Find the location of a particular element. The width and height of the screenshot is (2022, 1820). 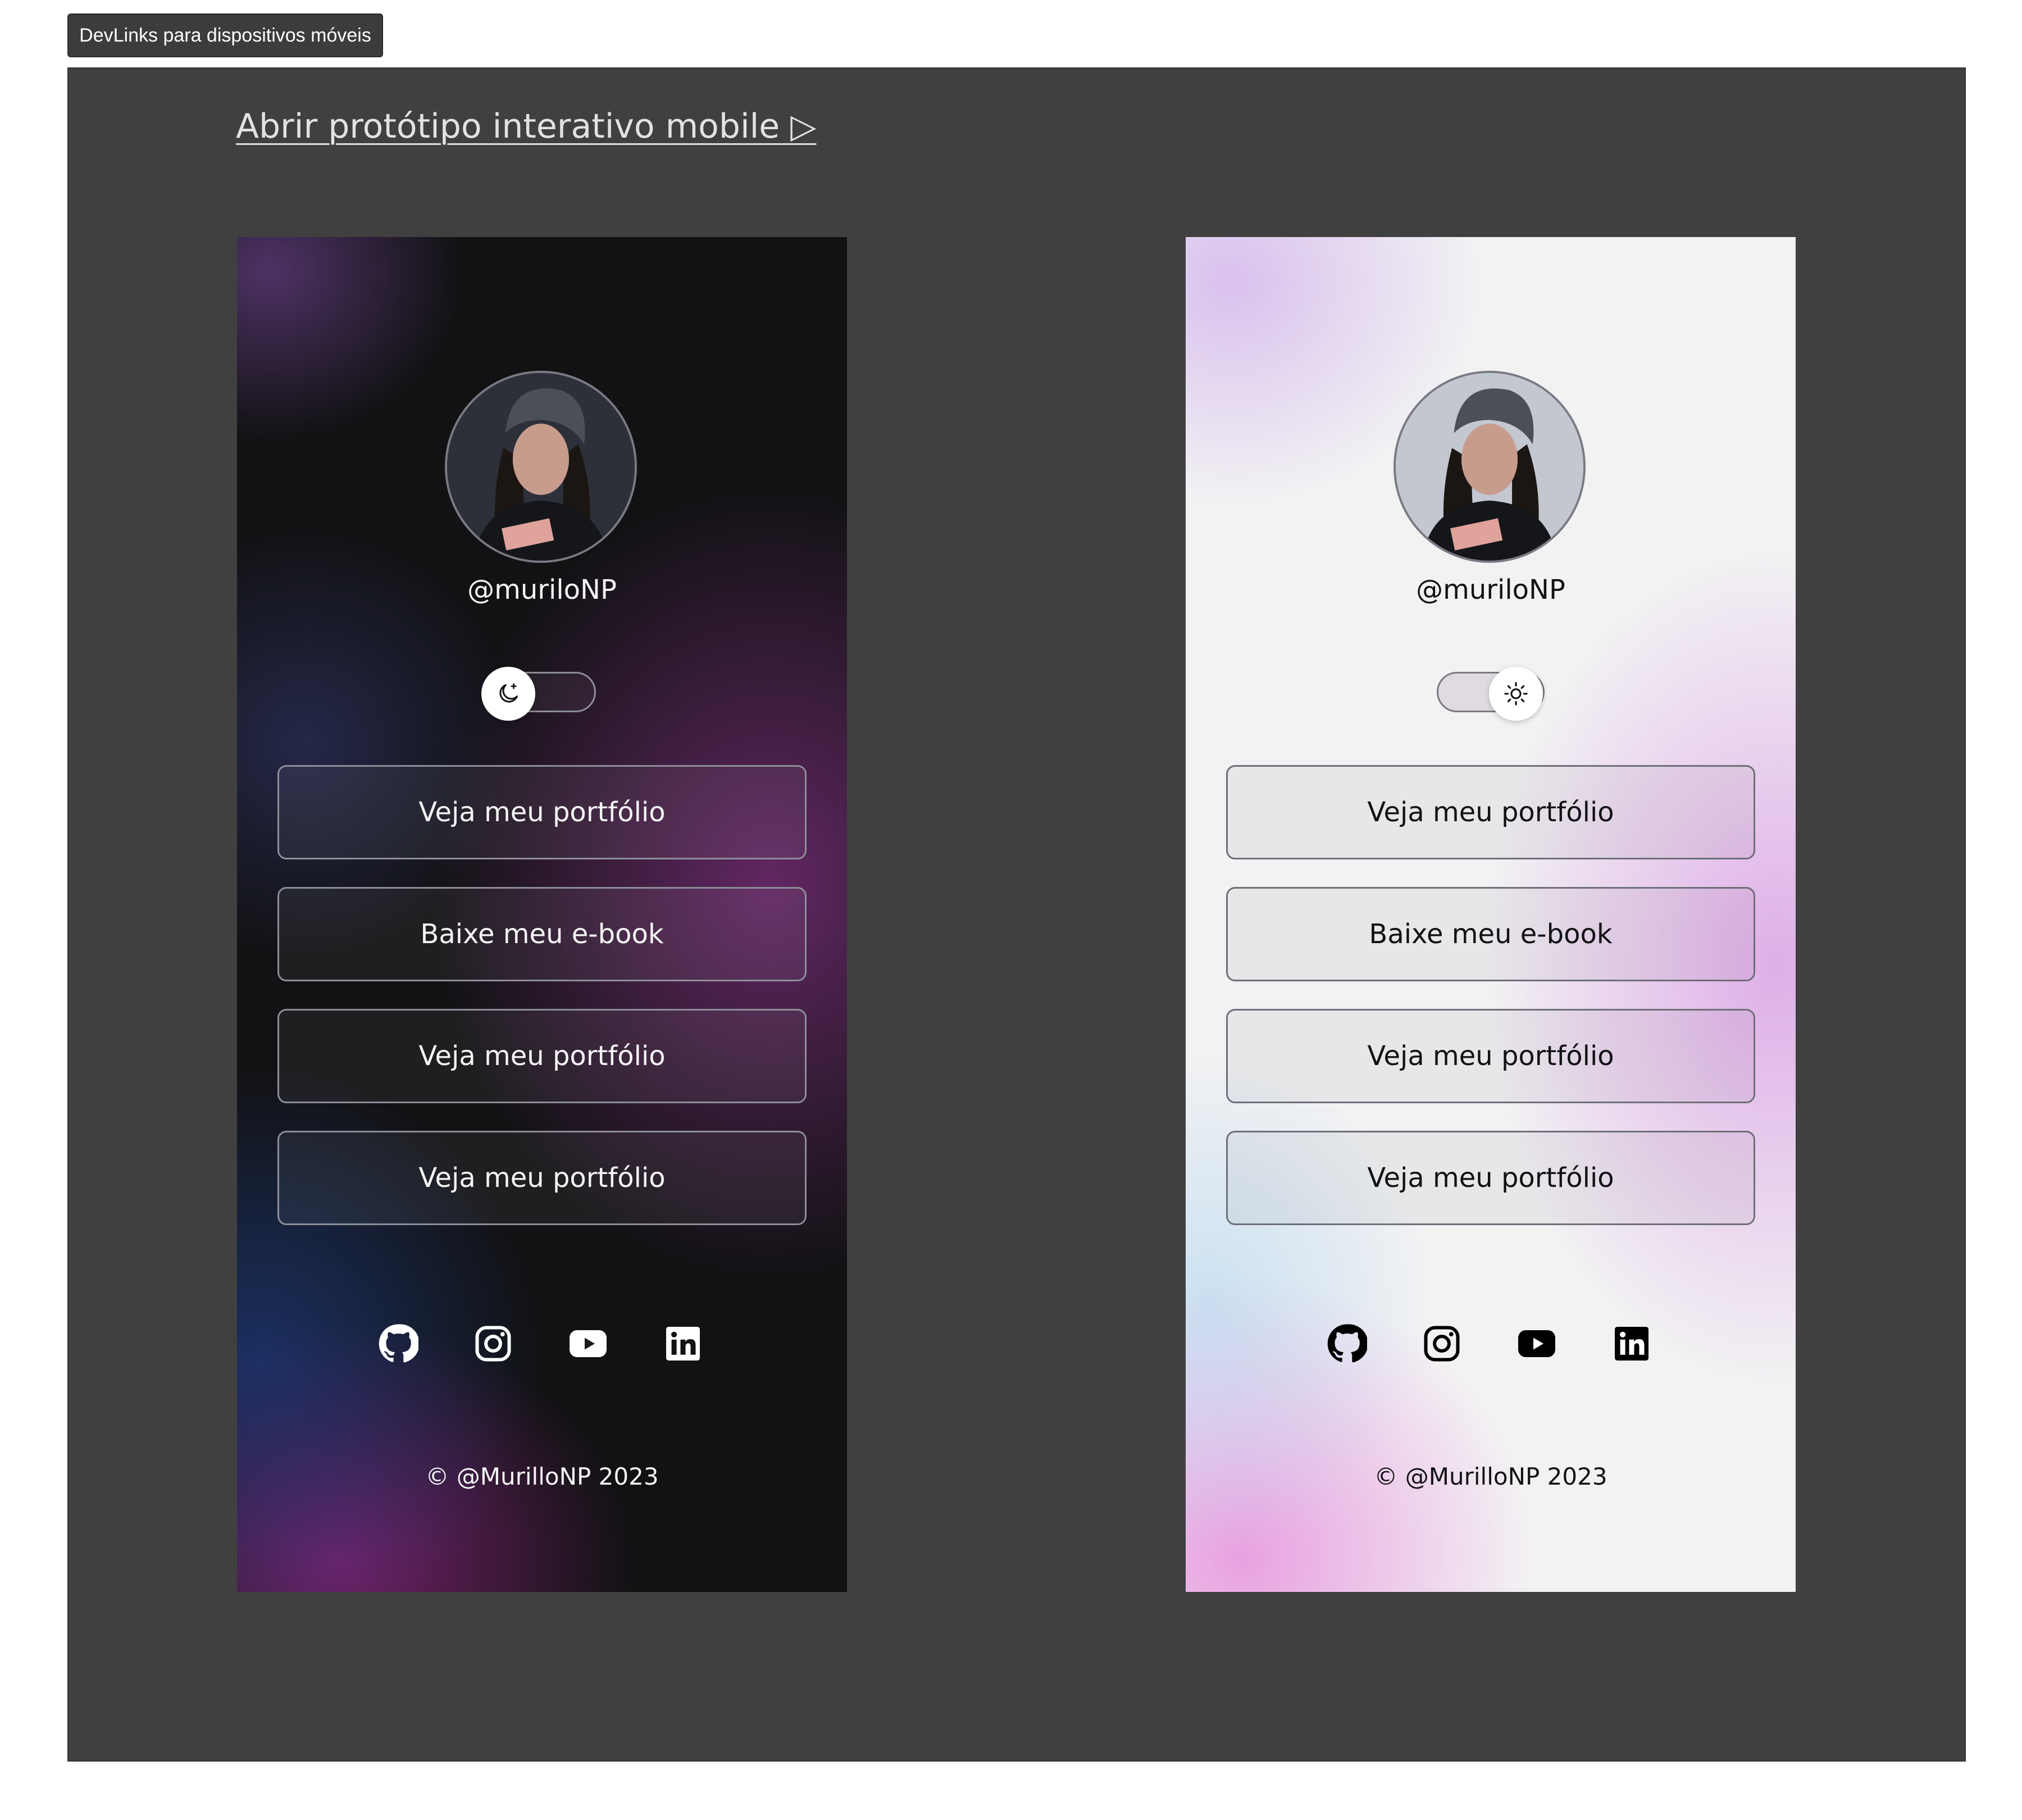

sun-icon is located at coordinates (1516, 694).